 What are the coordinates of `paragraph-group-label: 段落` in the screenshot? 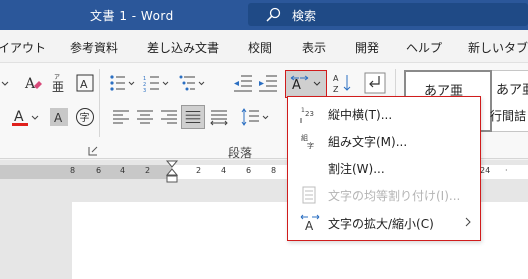 It's located at (240, 153).